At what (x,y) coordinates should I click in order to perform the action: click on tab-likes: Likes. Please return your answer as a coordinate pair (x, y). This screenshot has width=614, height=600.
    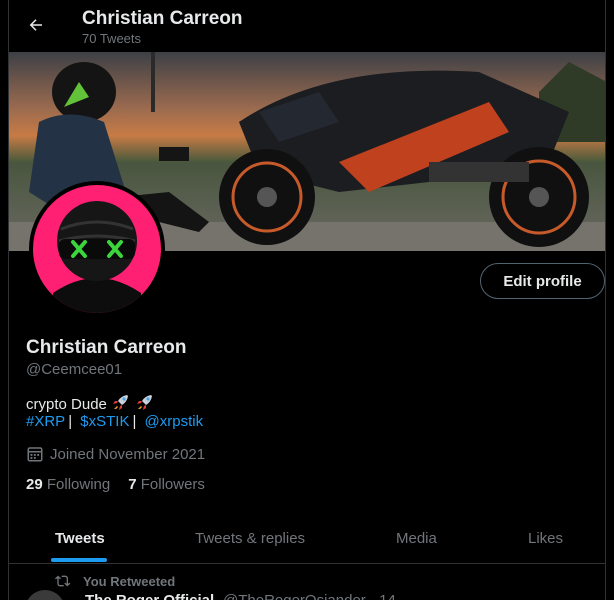
    Looking at the image, I should click on (545, 538).